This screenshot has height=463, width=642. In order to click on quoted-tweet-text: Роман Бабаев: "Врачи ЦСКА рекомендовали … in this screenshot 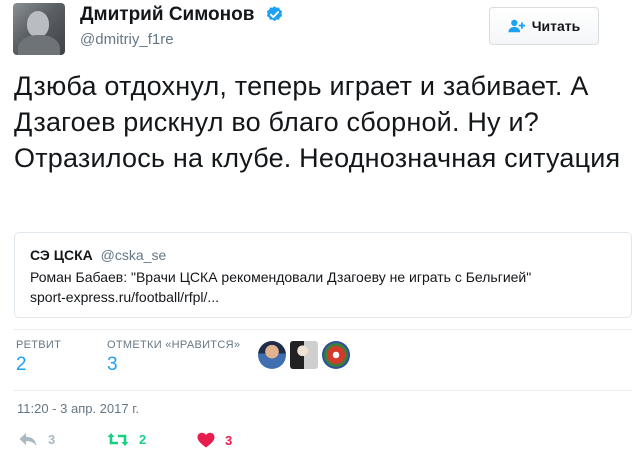, I will do `click(281, 277)`.